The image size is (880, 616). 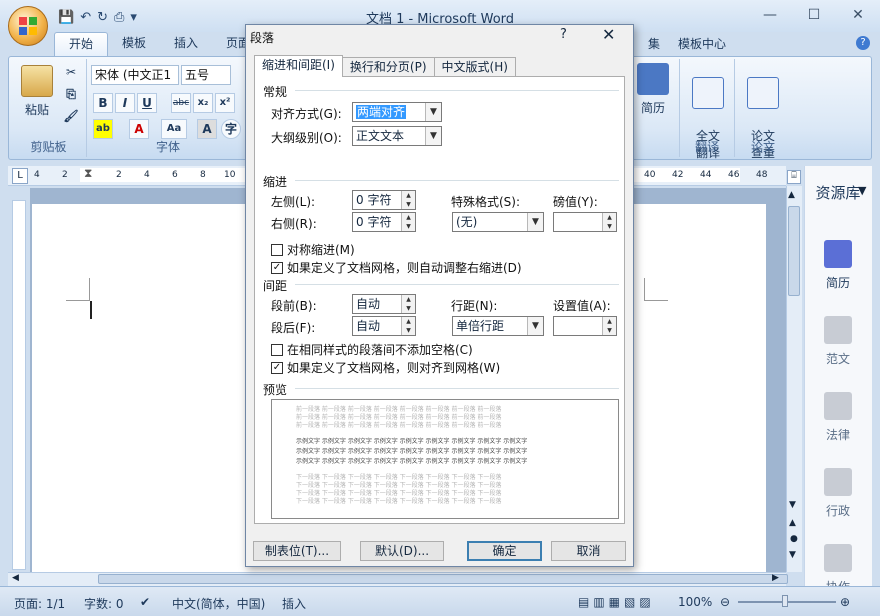 I want to click on zoom-level: 100%, so click(x=695, y=602).